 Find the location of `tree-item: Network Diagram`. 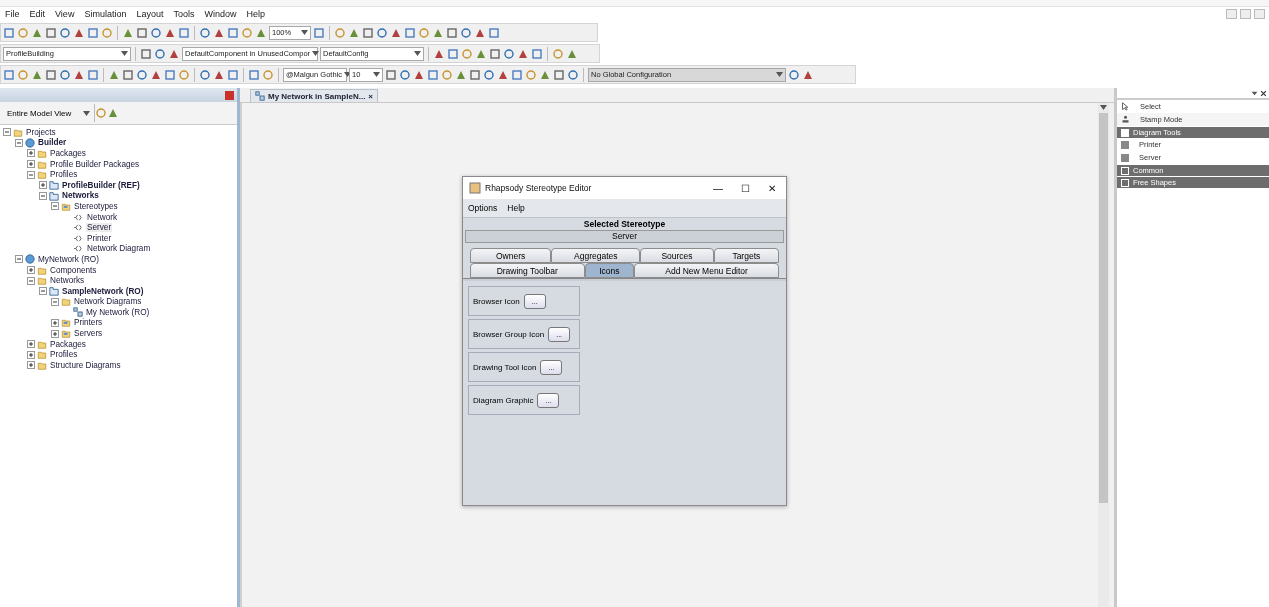

tree-item: Network Diagram is located at coordinates (119, 249).